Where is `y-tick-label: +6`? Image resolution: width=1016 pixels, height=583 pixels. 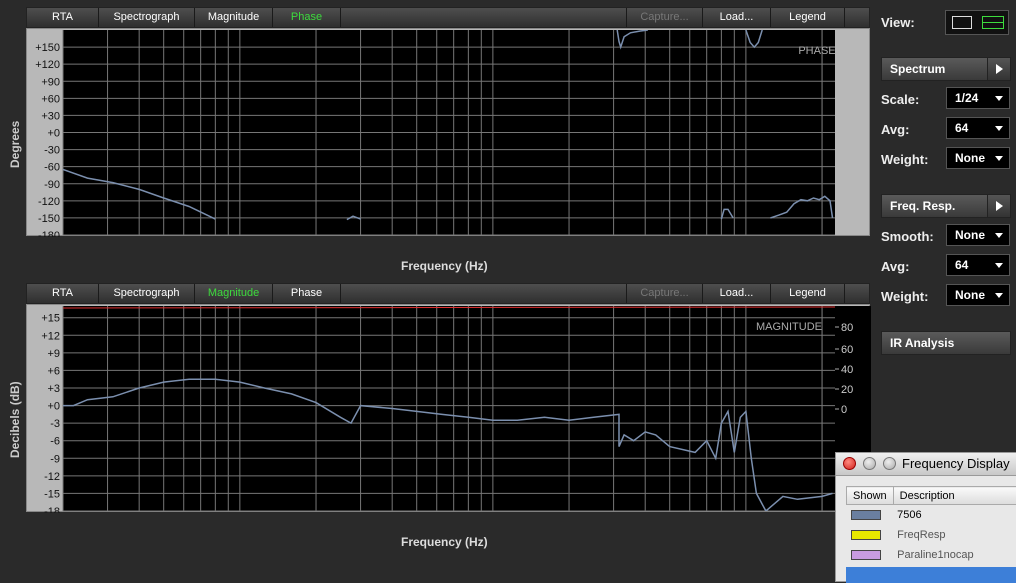 y-tick-label: +6 is located at coordinates (53, 371).